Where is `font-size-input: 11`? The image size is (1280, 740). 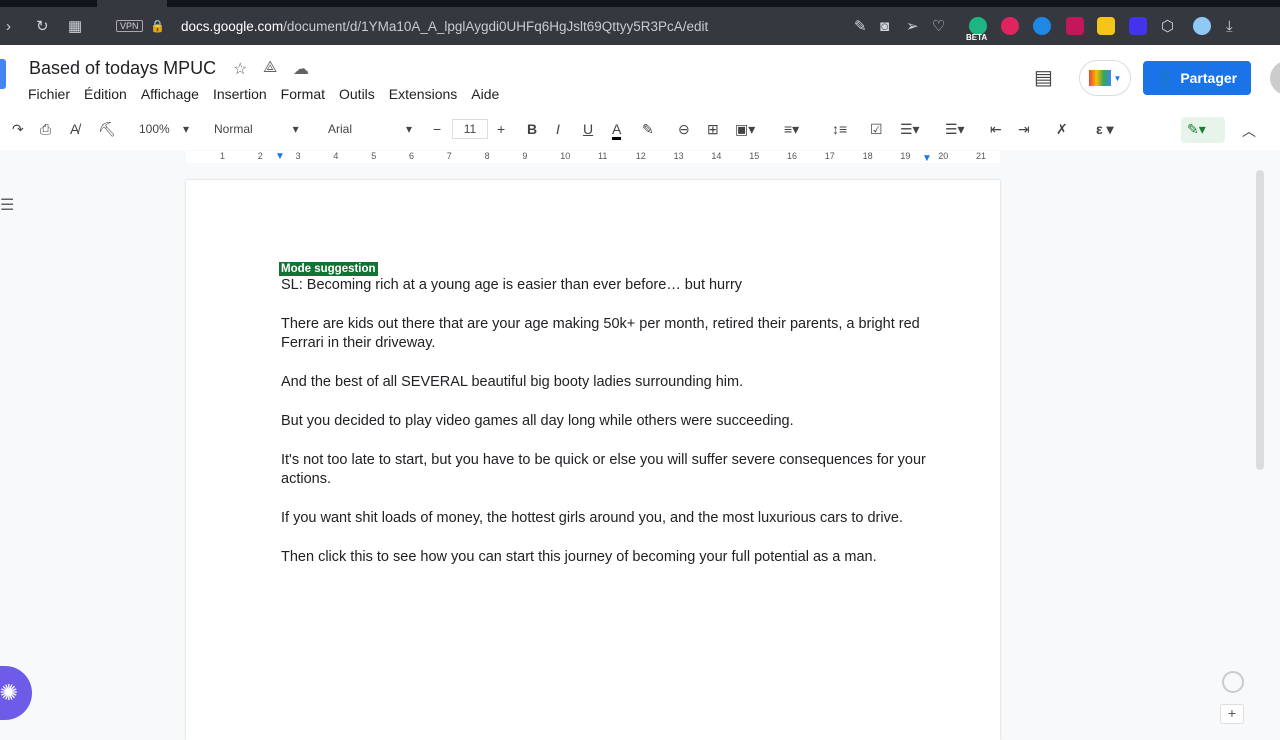
font-size-input: 11 is located at coordinates (470, 129).